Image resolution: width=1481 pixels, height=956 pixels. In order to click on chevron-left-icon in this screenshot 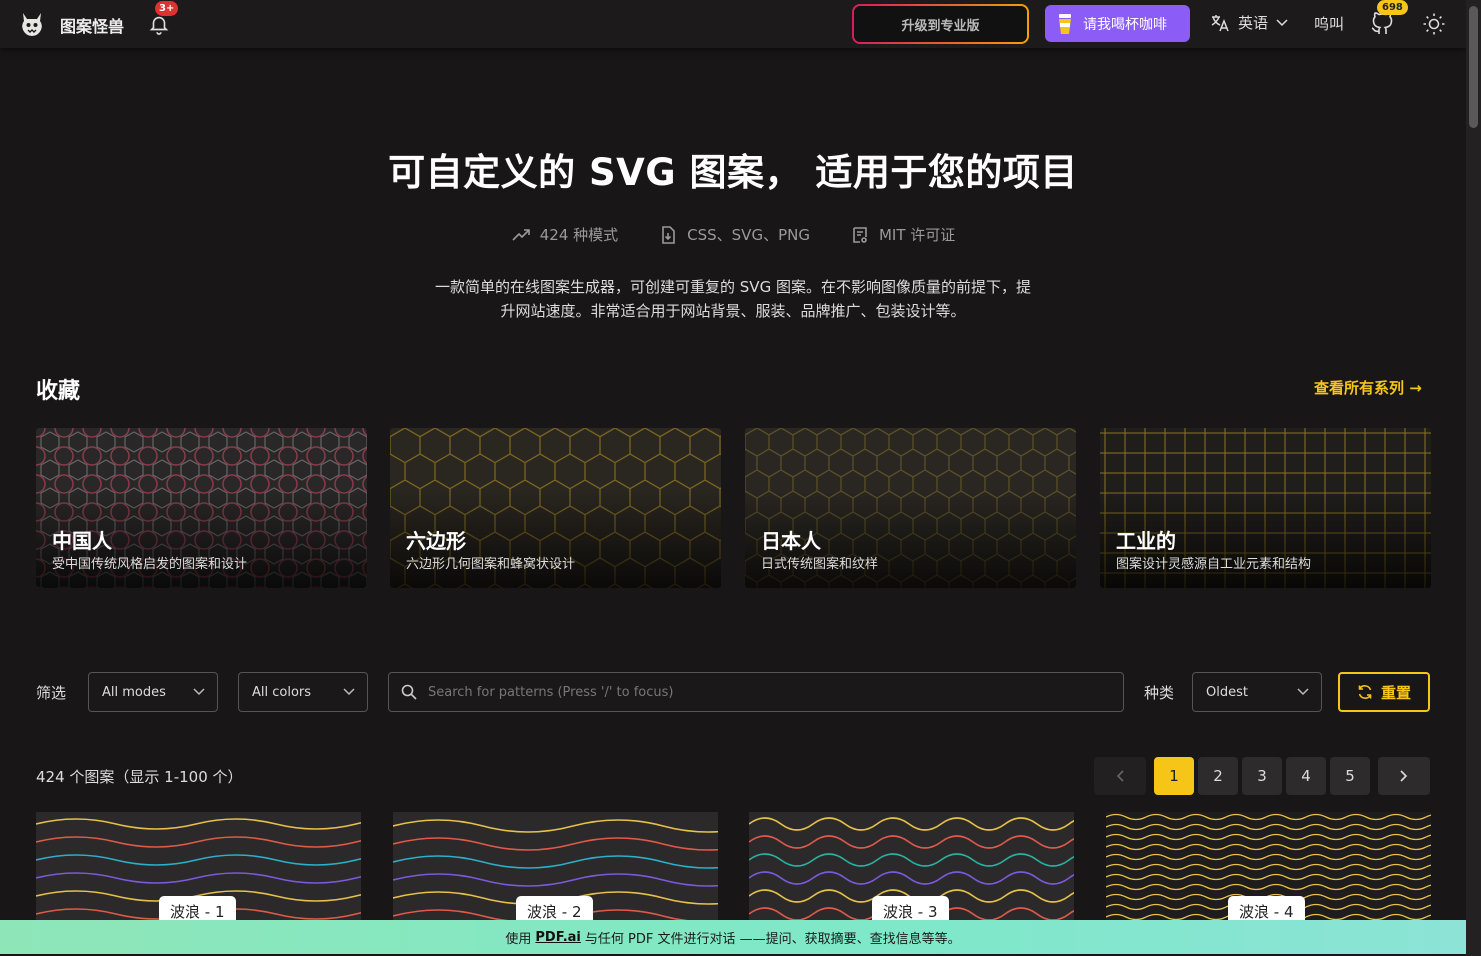, I will do `click(1120, 776)`.